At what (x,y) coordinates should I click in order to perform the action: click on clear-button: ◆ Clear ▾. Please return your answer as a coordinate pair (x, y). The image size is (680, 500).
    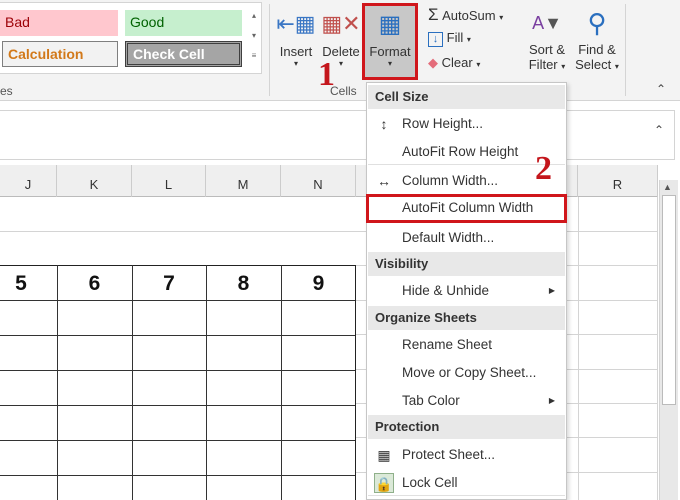
    Looking at the image, I should click on (454, 63).